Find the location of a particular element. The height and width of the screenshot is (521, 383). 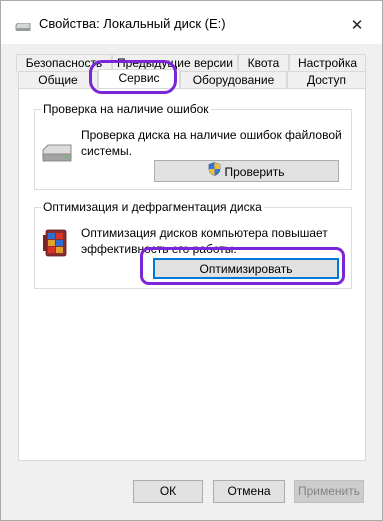

check-button: Проверить is located at coordinates (246, 171).